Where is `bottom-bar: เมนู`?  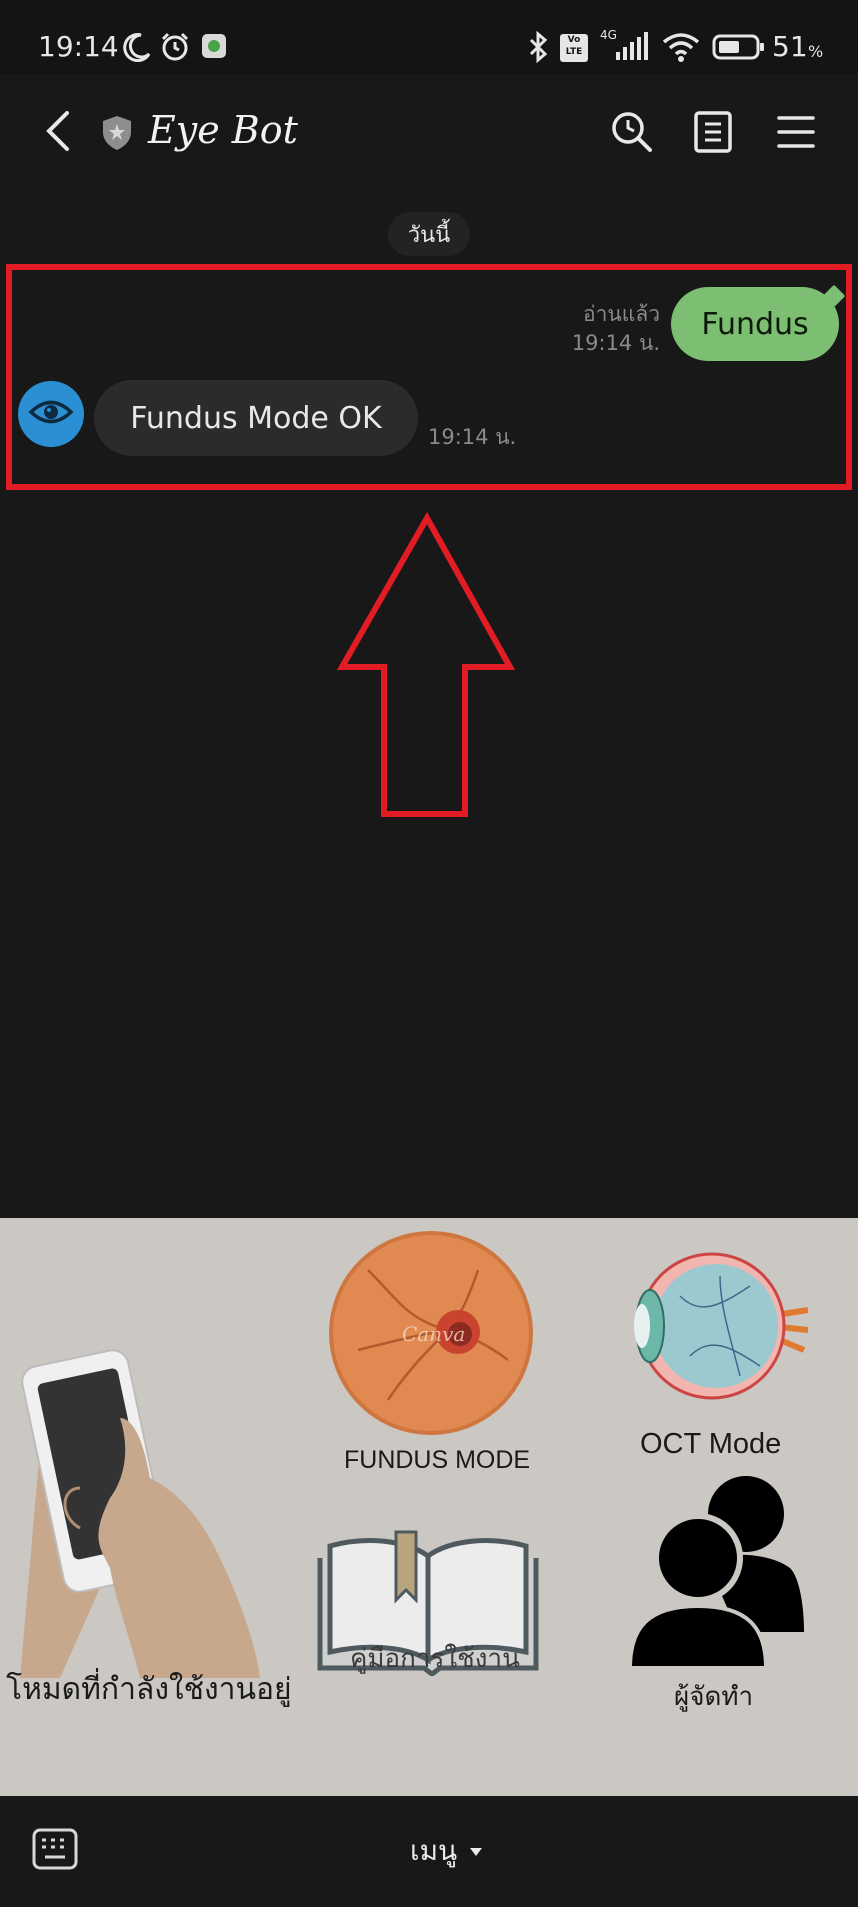 bottom-bar: เมนู is located at coordinates (429, 1851).